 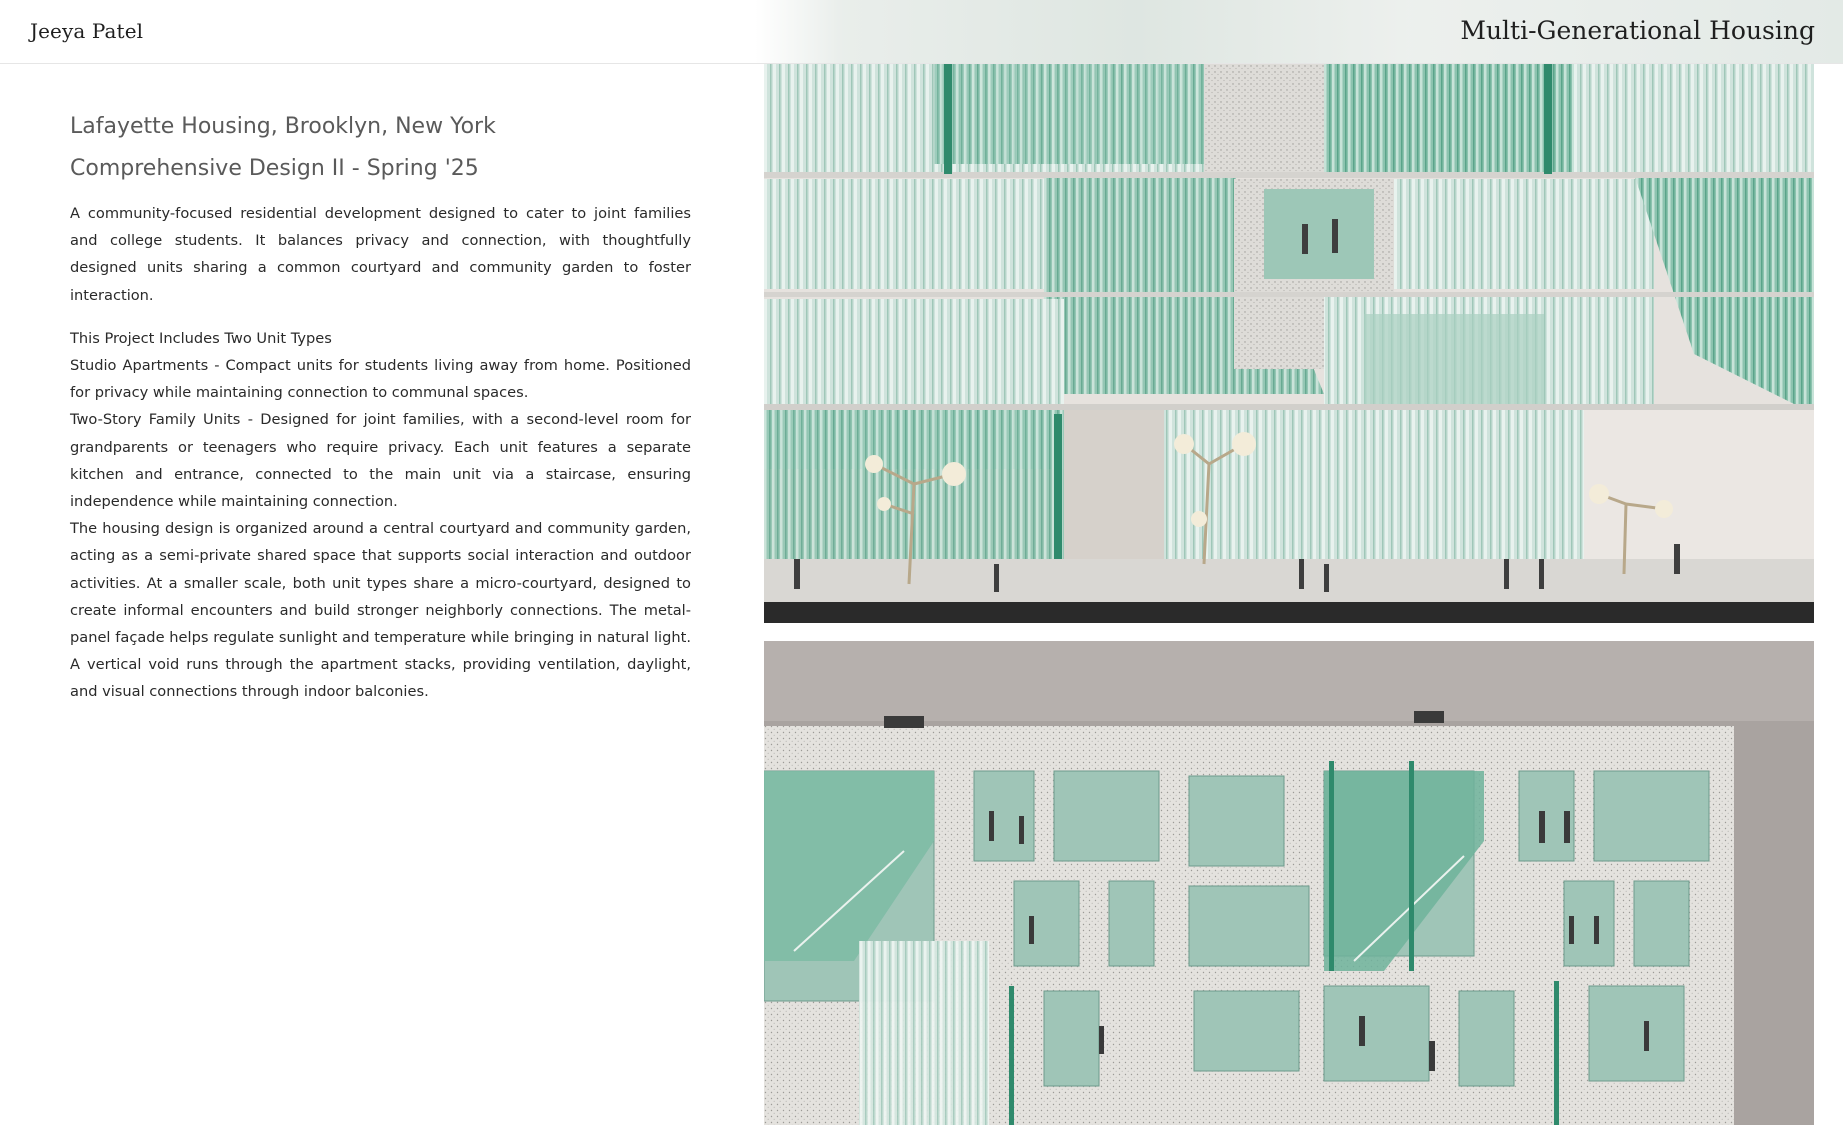 I want to click on unit-types-heading: This Project Includes Two Unit Types, so click(x=201, y=338).